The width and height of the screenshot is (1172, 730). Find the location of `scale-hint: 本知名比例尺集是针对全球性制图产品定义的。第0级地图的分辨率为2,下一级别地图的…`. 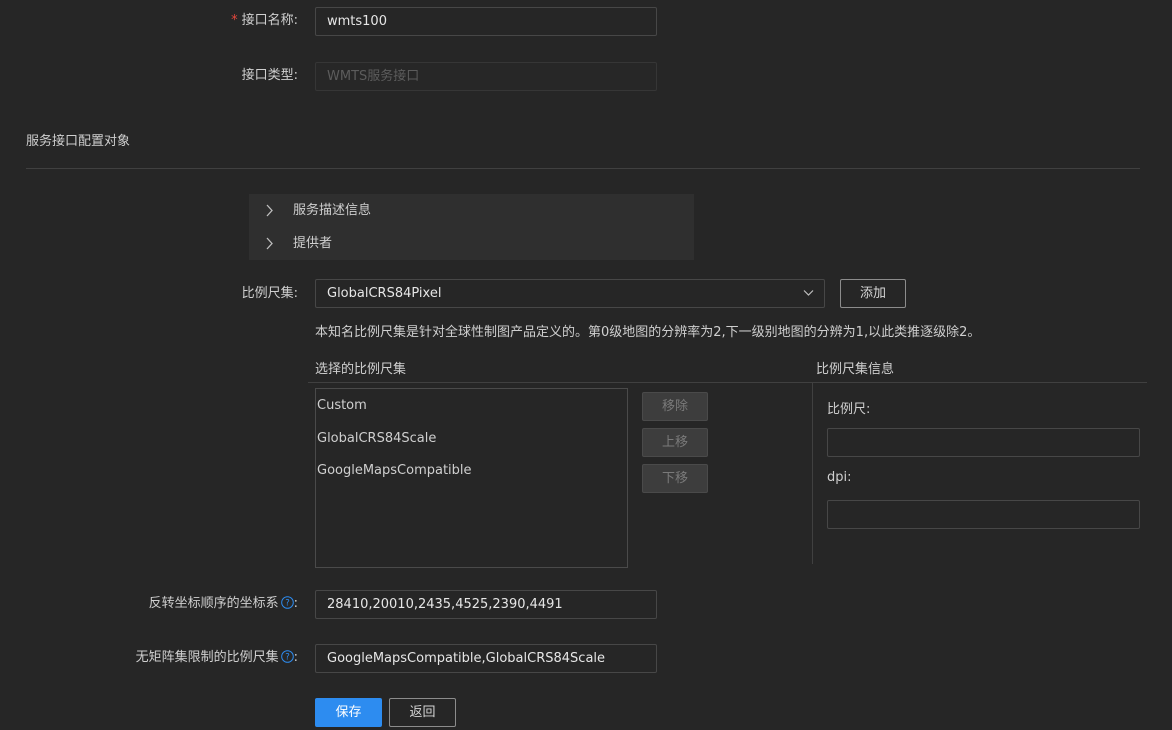

scale-hint: 本知名比例尺集是针对全球性制图产品定义的。第0级地图的分辨率为2,下一级别地图的… is located at coordinates (648, 332).